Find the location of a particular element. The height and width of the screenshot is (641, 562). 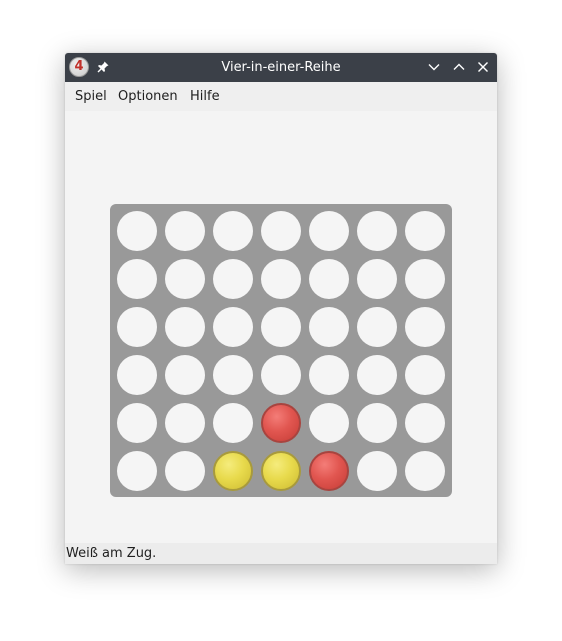

title-bar: 4 Vier-in-einer-Reihe is located at coordinates (281, 67).